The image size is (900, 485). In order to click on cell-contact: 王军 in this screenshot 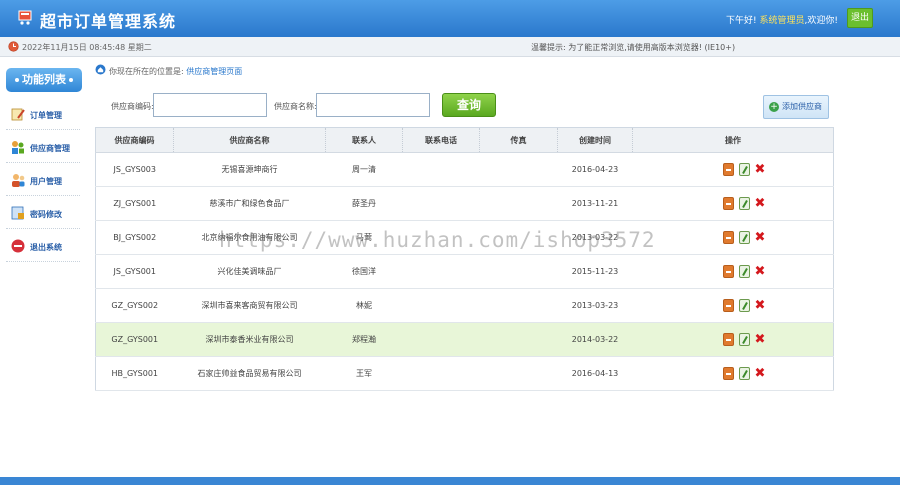, I will do `click(364, 373)`.